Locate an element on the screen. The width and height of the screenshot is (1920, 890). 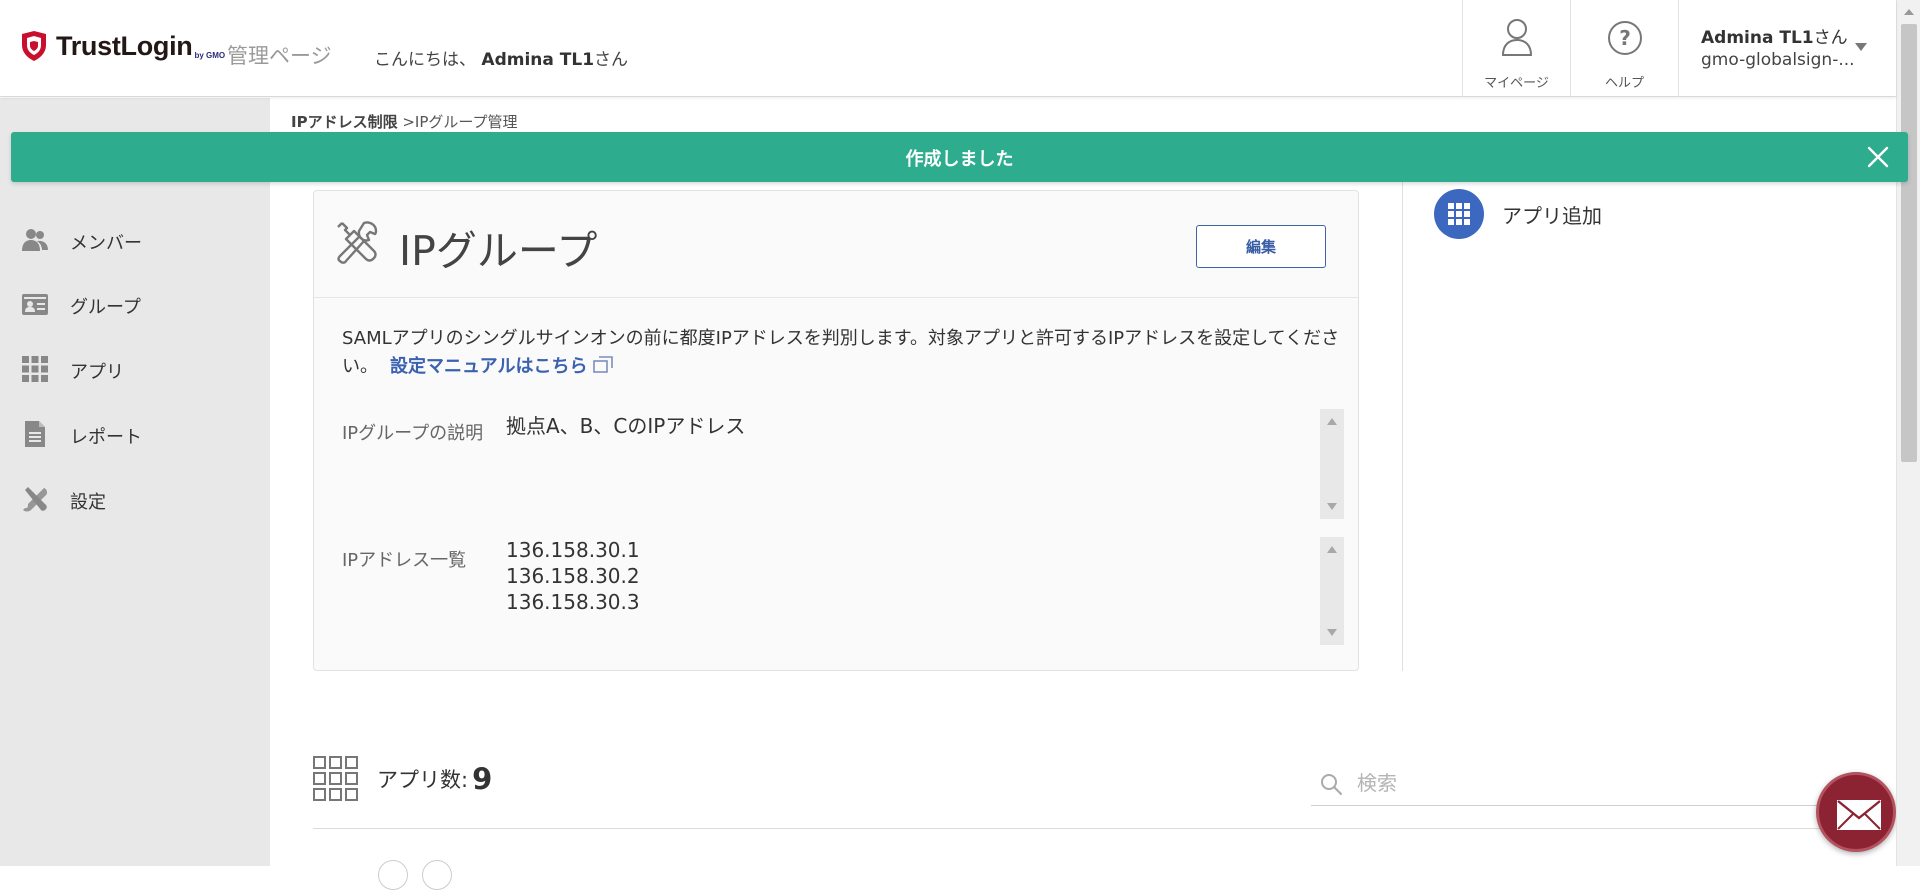
app-count-value: 9 is located at coordinates (482, 779).